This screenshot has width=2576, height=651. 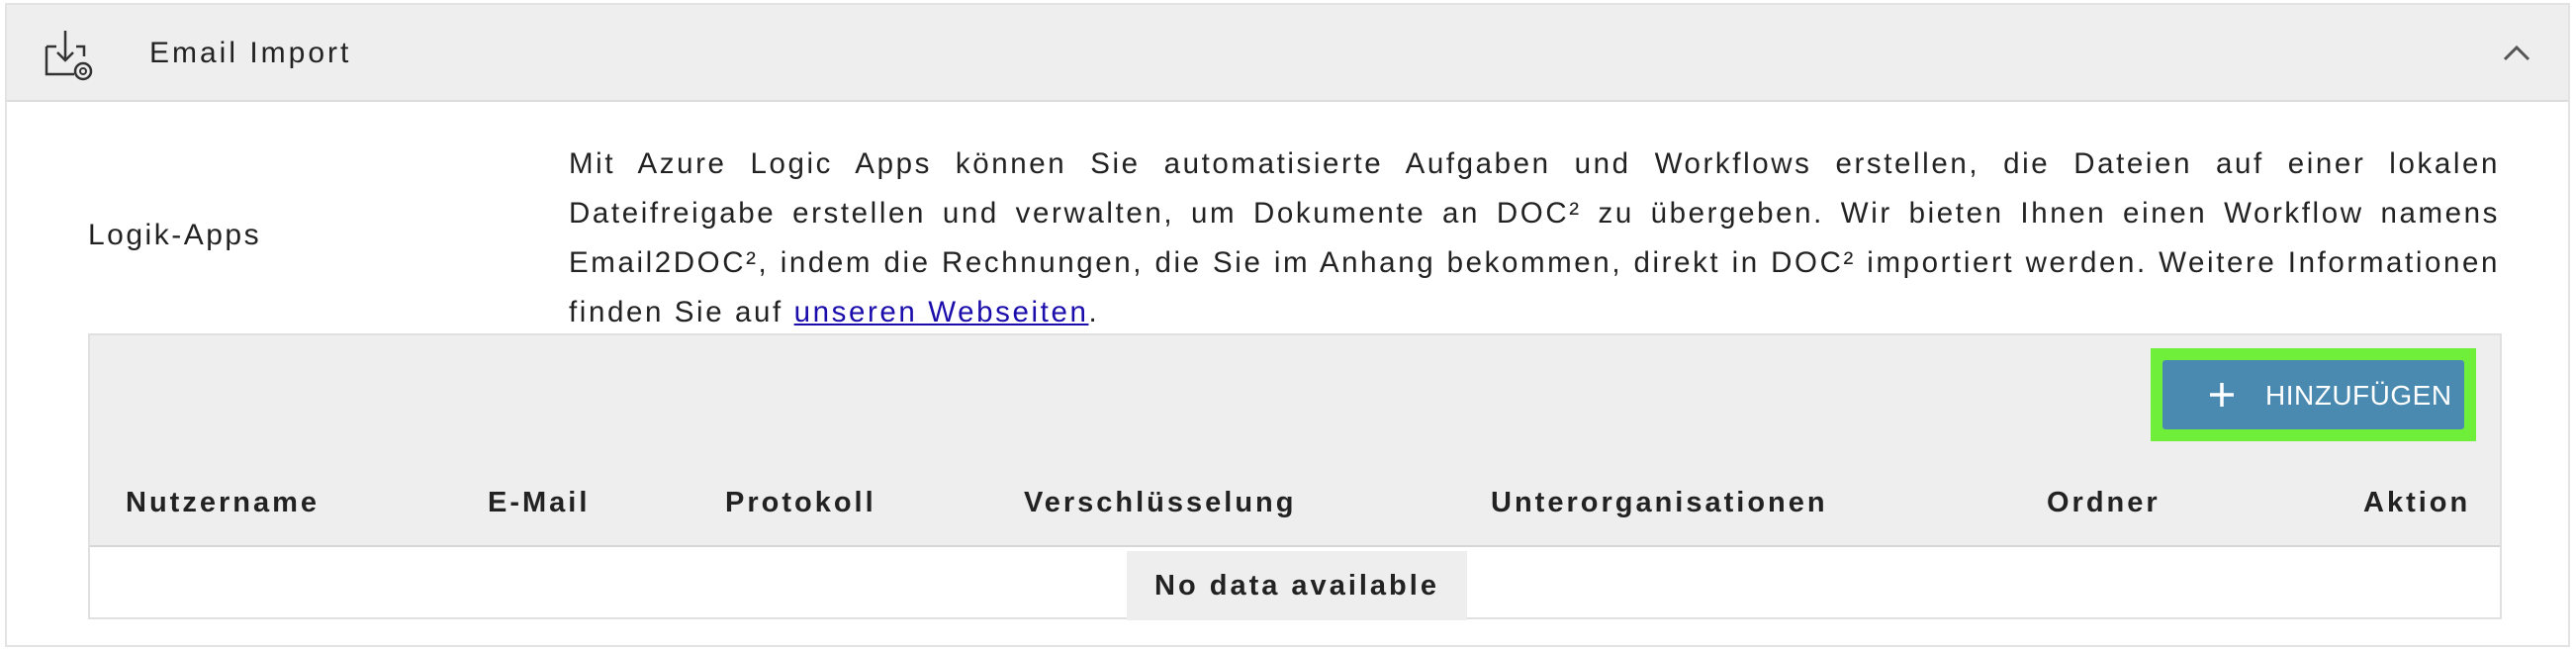 I want to click on add-button: HINZUFÜGEN, so click(x=2313, y=394).